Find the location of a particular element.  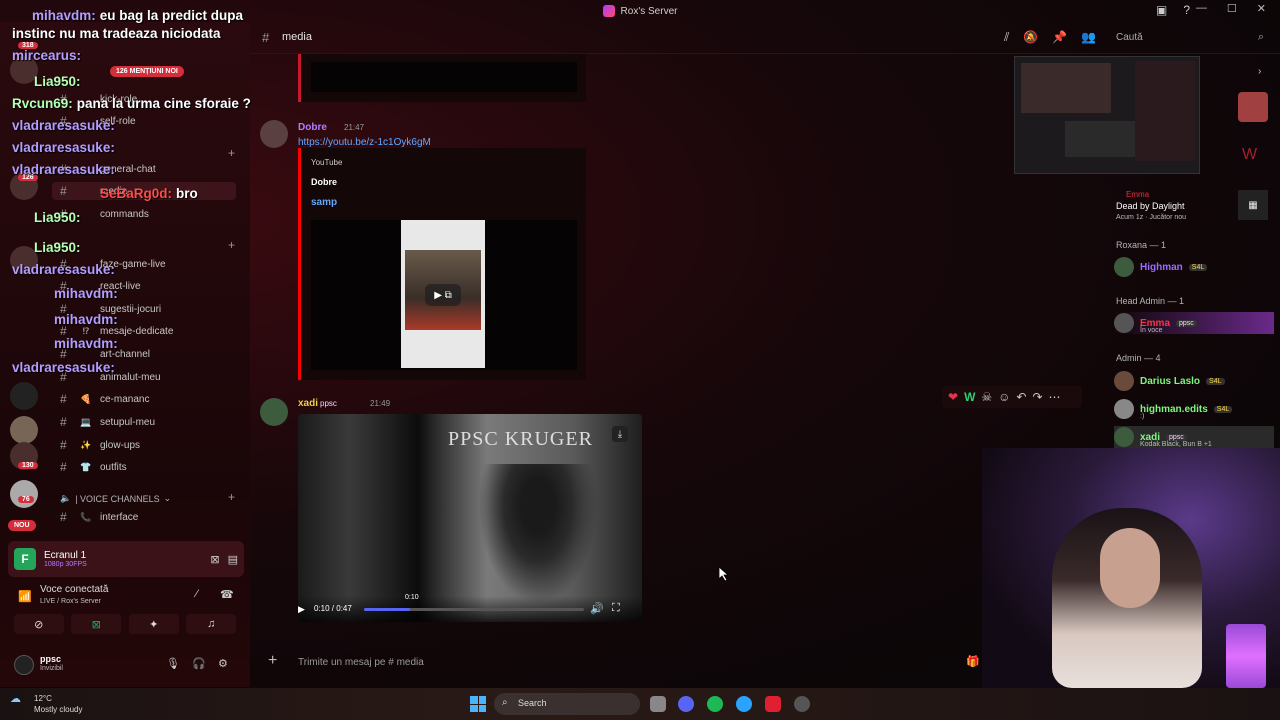

play-icon: ▶ is located at coordinates (301, 609).